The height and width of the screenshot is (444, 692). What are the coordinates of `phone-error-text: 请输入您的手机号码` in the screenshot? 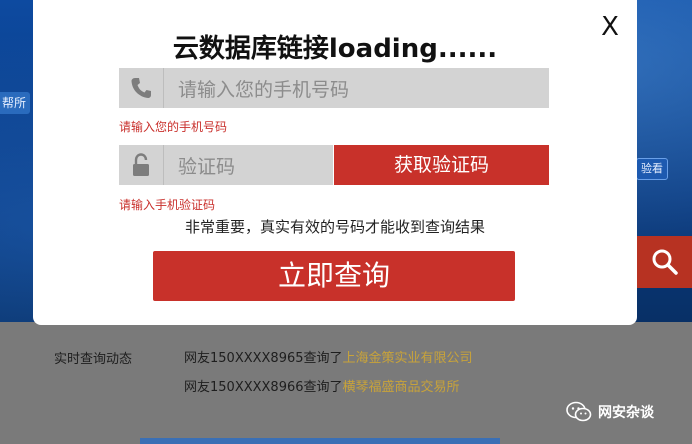 It's located at (173, 127).